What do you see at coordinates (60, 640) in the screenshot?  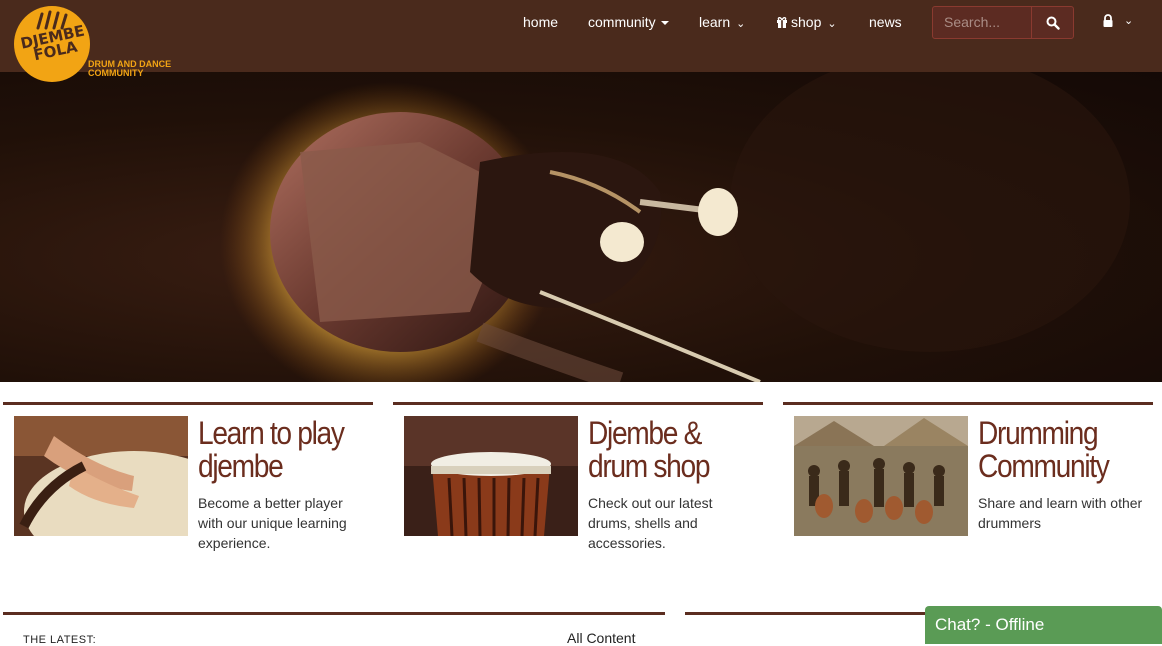 I see `latest-heading: THE LATEST:` at bounding box center [60, 640].